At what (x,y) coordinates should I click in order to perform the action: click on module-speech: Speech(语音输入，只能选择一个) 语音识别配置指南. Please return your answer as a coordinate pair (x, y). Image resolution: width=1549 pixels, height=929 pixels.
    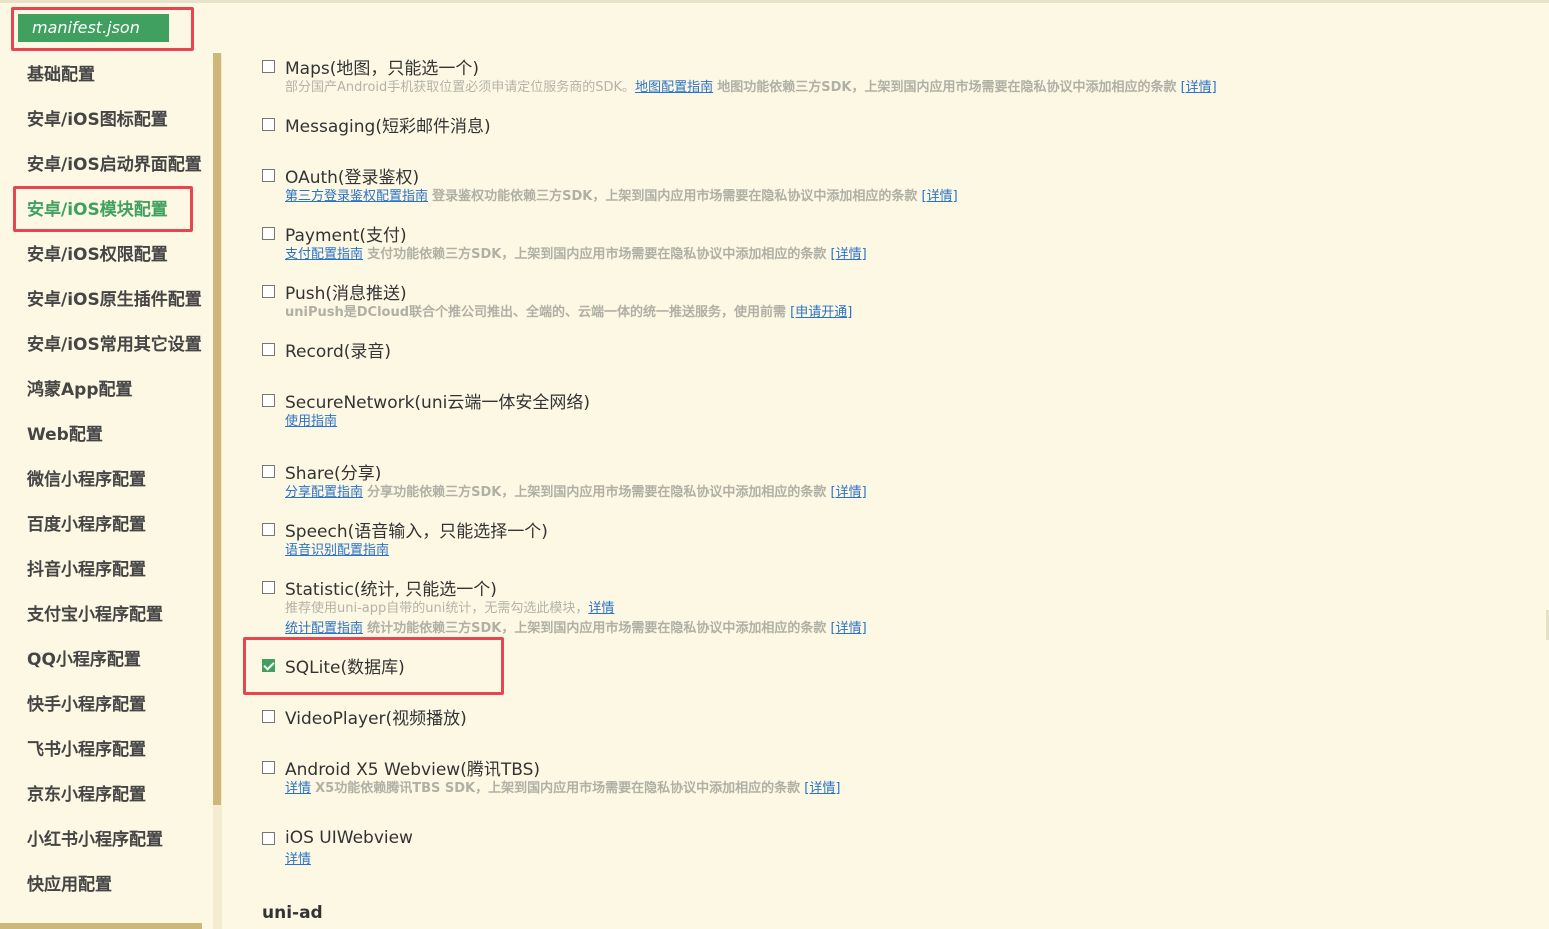
    Looking at the image, I should click on (405, 539).